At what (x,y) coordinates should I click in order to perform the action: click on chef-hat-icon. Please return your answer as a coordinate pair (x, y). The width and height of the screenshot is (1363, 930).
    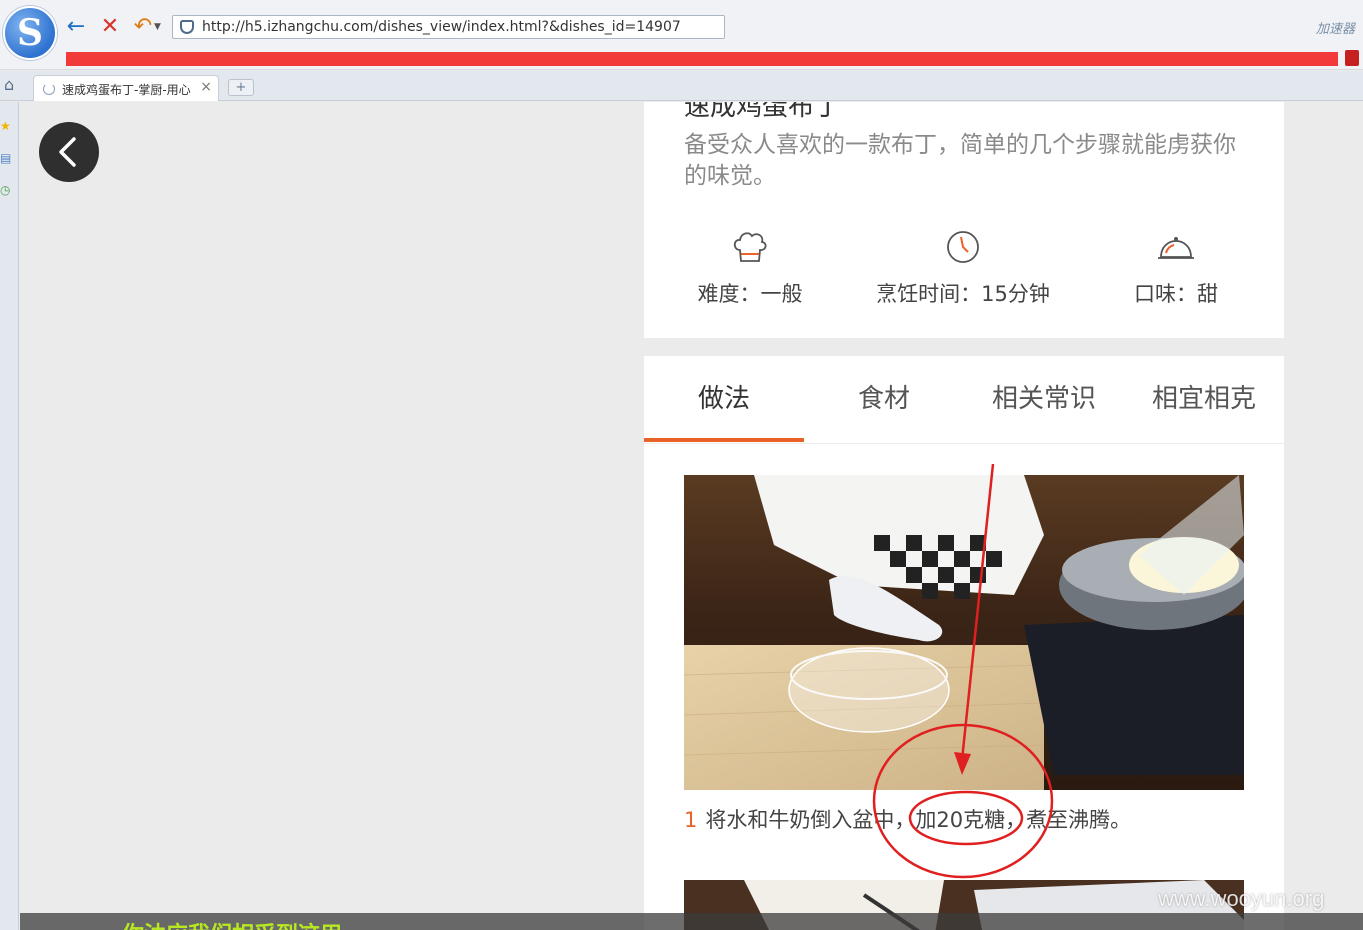
    Looking at the image, I should click on (750, 247).